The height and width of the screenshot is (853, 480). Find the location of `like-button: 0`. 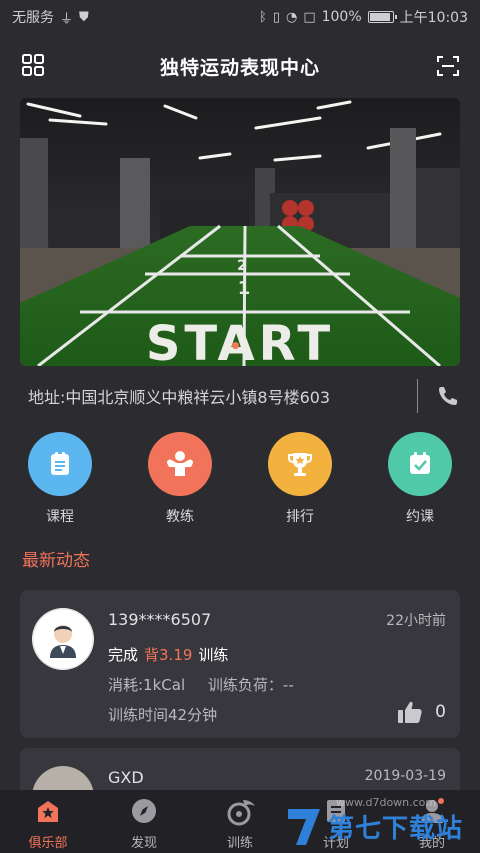

like-button: 0 is located at coordinates (421, 712).